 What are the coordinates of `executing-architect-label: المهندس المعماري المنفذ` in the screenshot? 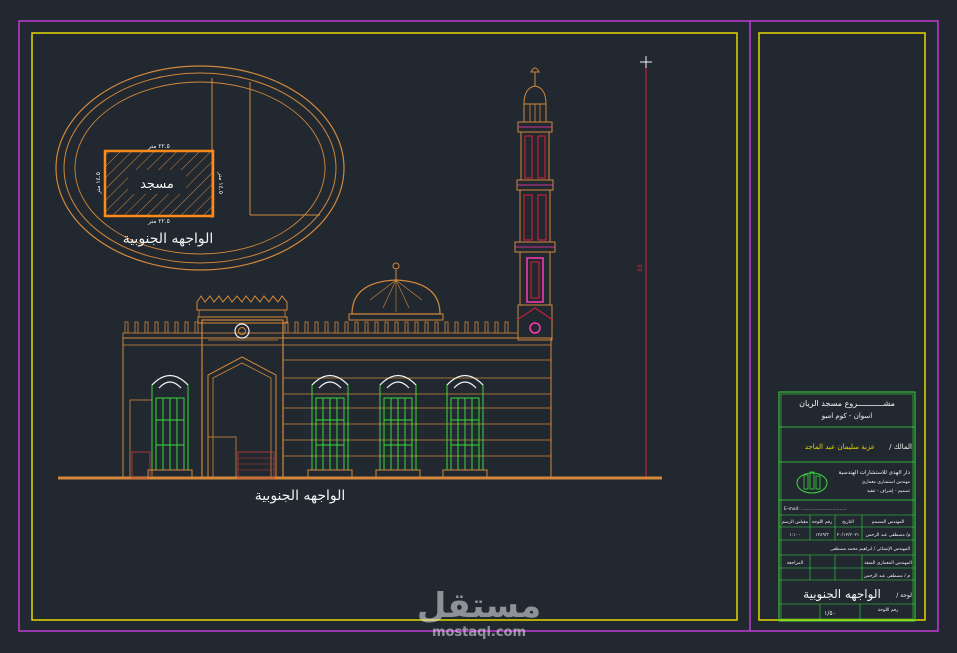 It's located at (888, 563).